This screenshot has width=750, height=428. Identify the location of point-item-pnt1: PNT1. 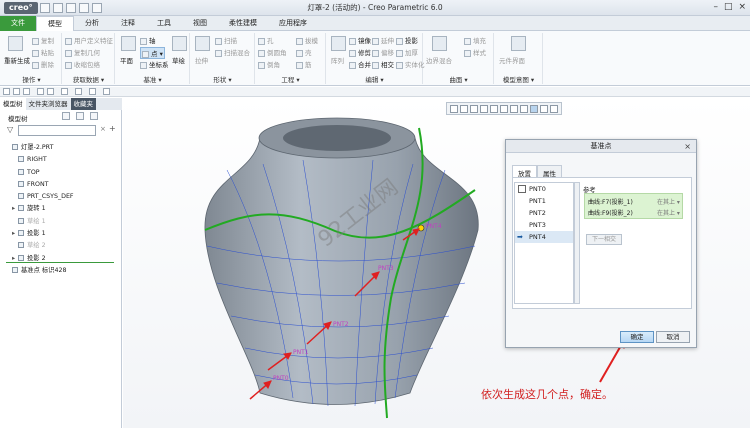
(544, 201).